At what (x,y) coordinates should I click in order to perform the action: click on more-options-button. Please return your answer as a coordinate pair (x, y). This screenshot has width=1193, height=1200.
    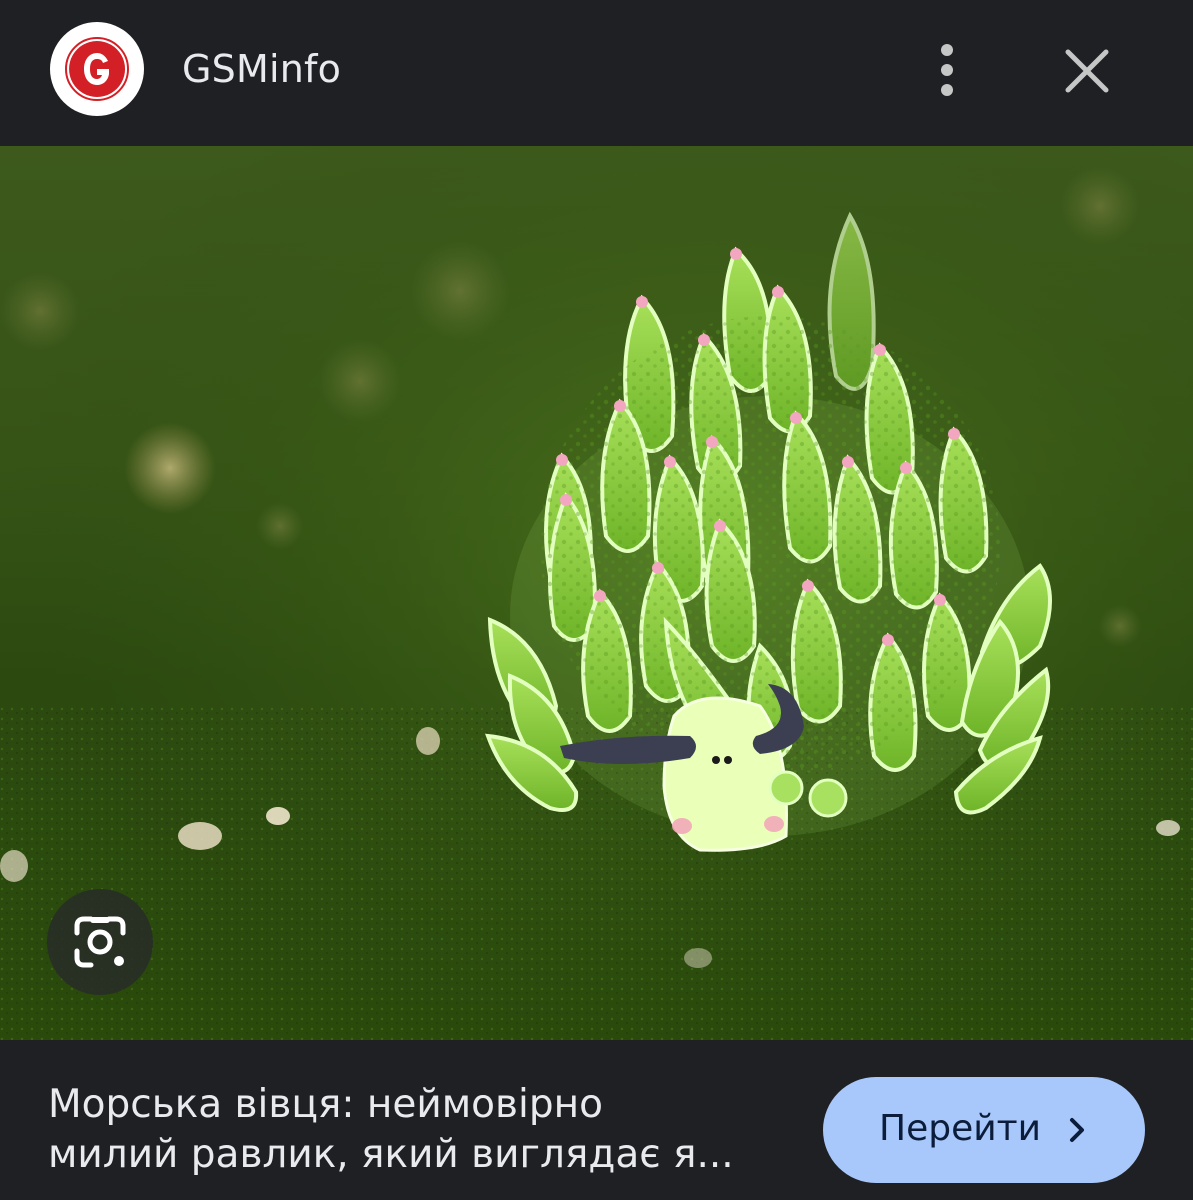
    Looking at the image, I should click on (947, 70).